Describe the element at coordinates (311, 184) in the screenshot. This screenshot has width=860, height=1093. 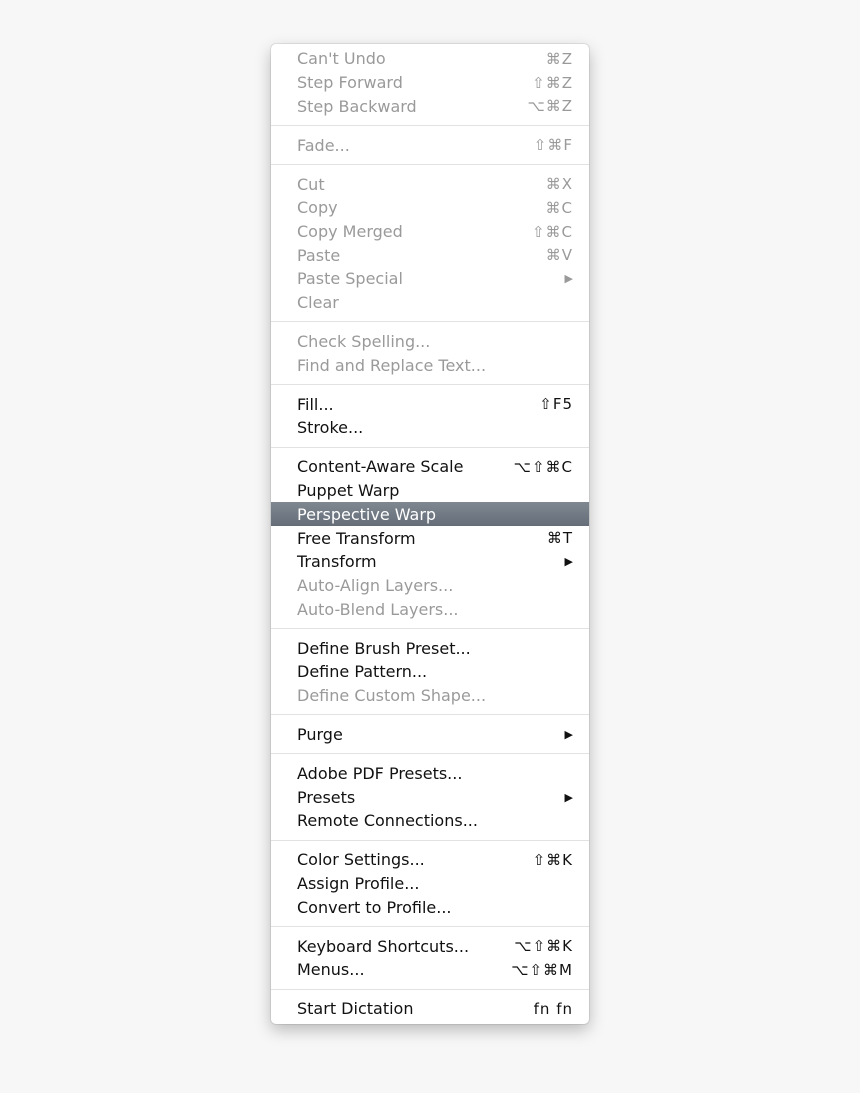
I see `menu-item-label: Cut` at that location.